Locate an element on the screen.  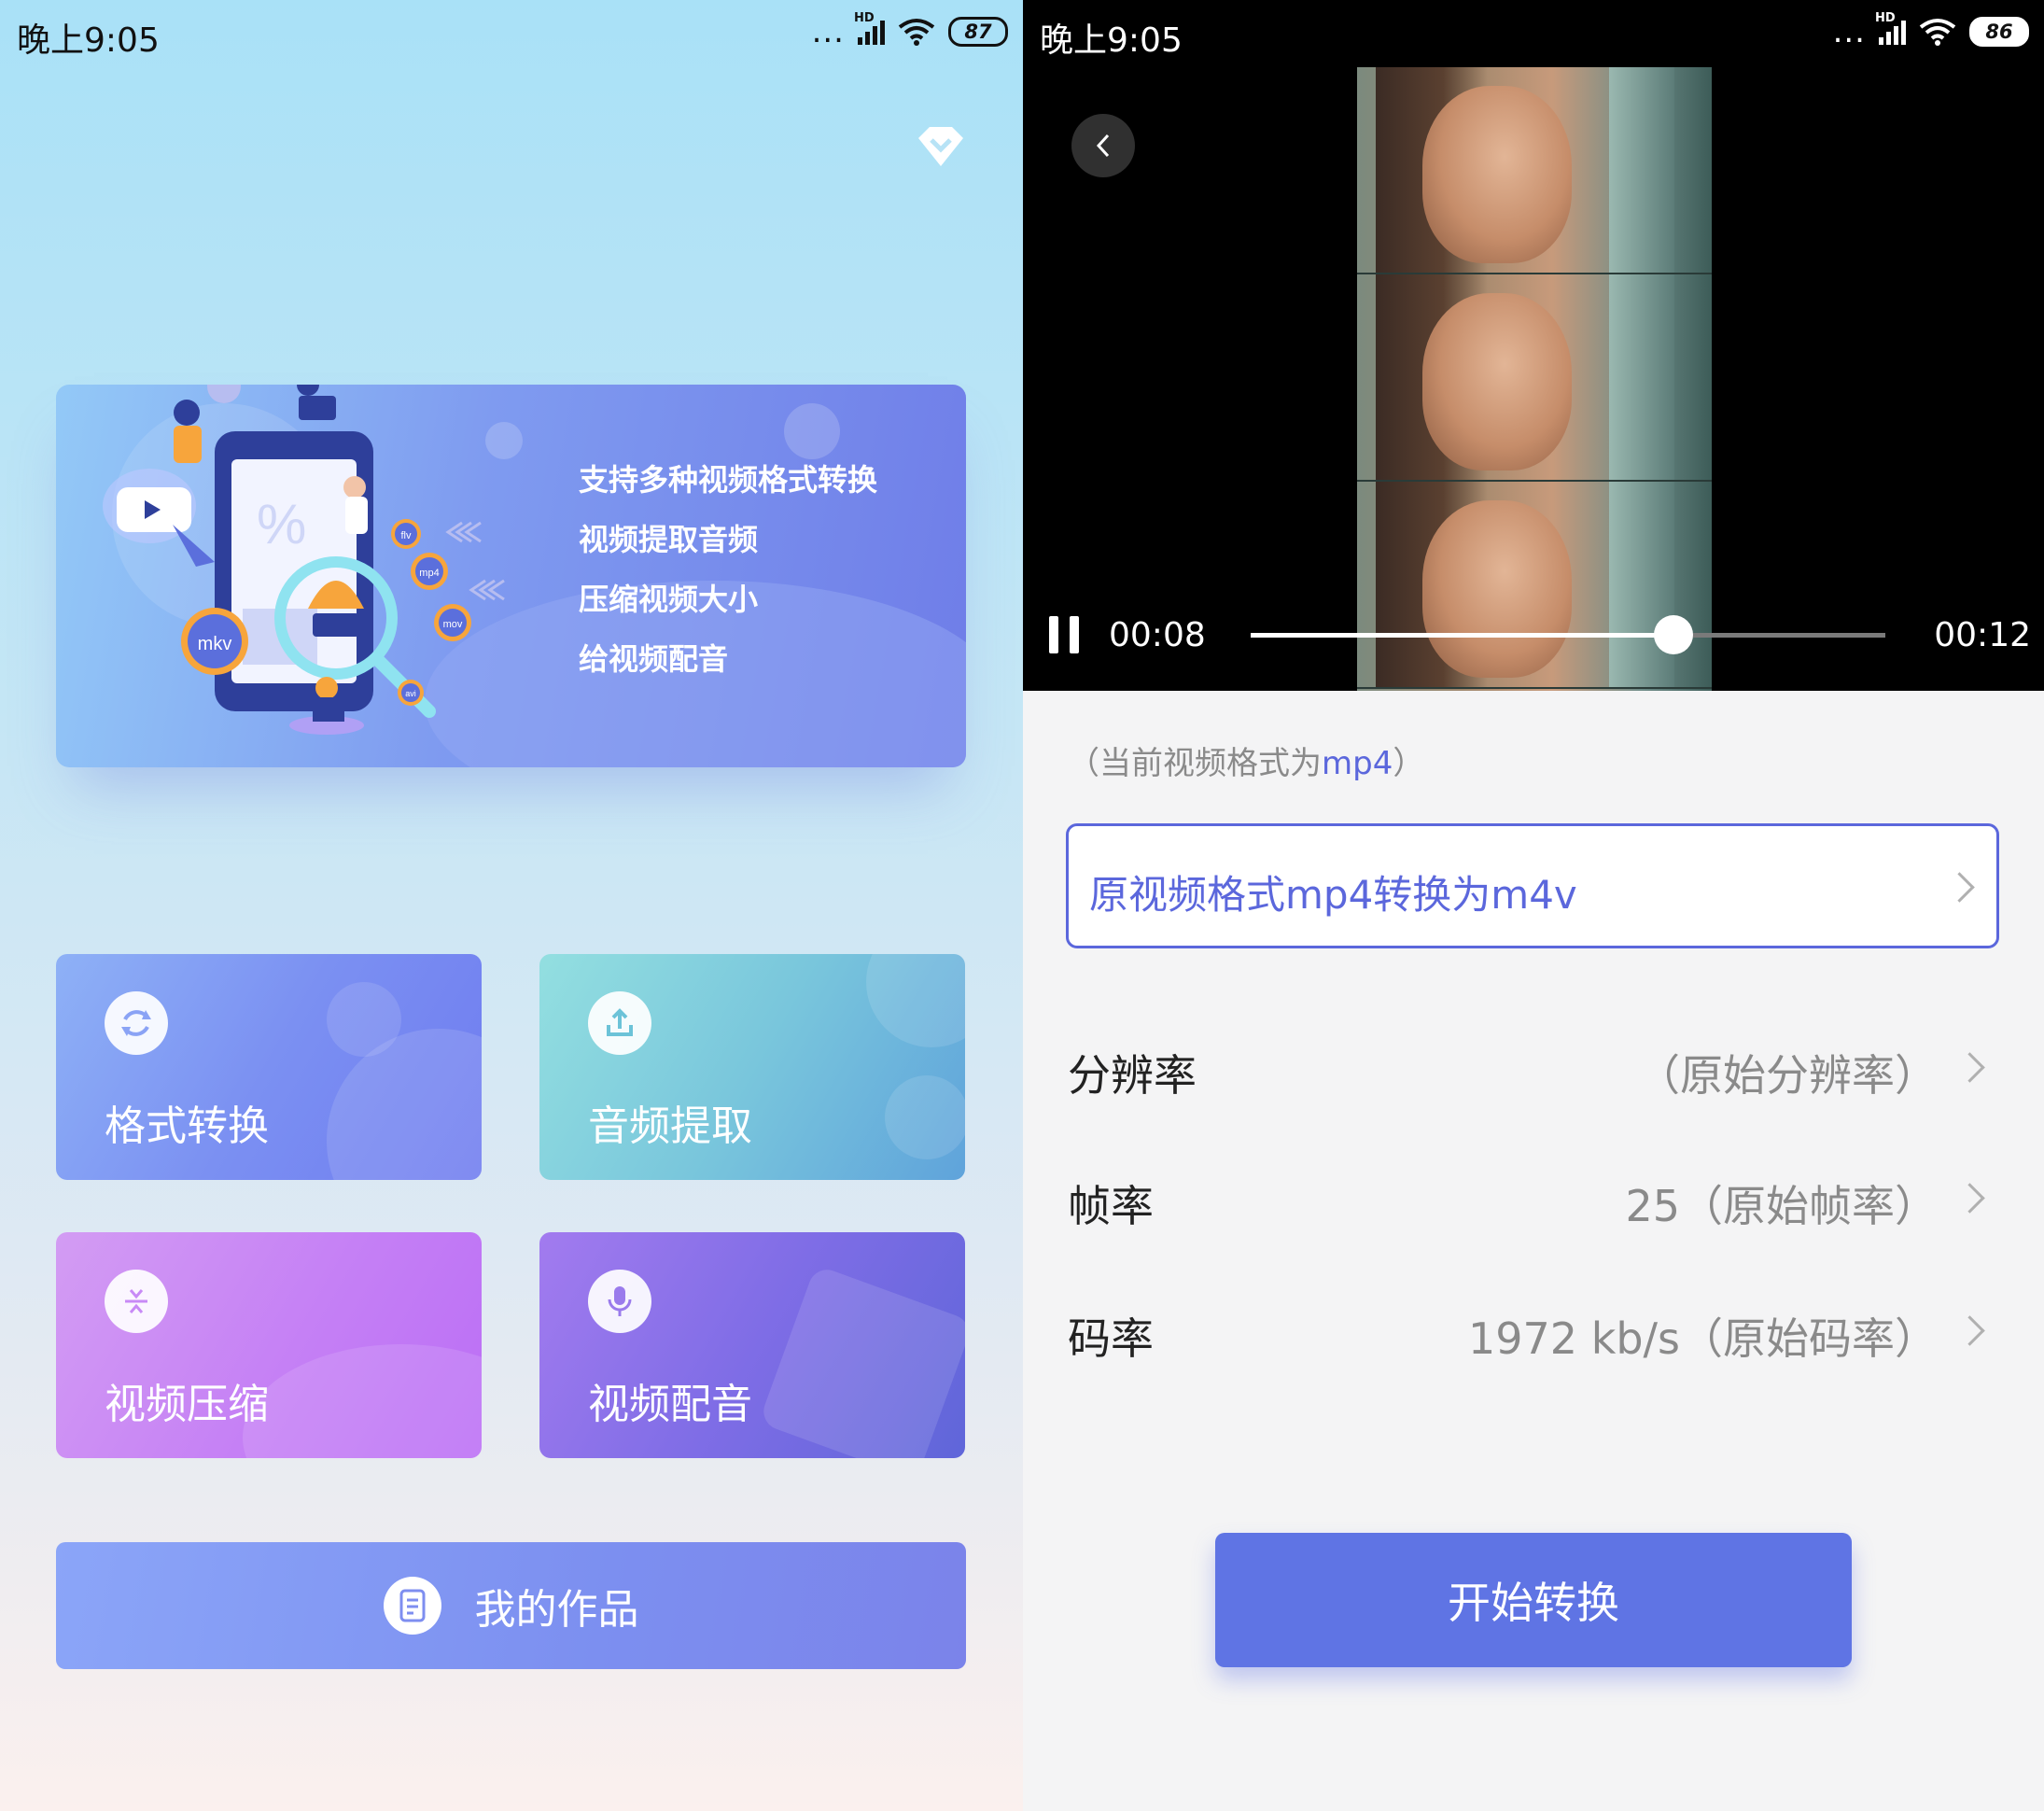
microphone-icon is located at coordinates (619, 1301).